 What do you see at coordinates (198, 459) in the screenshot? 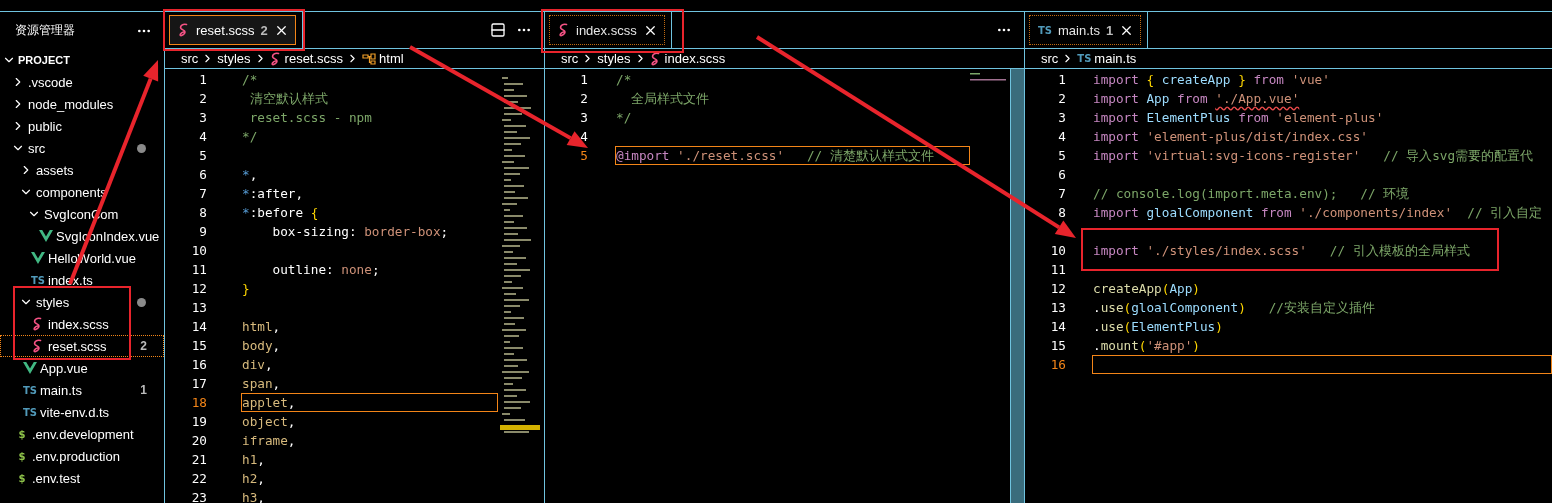
I see `line-number: 21` at bounding box center [198, 459].